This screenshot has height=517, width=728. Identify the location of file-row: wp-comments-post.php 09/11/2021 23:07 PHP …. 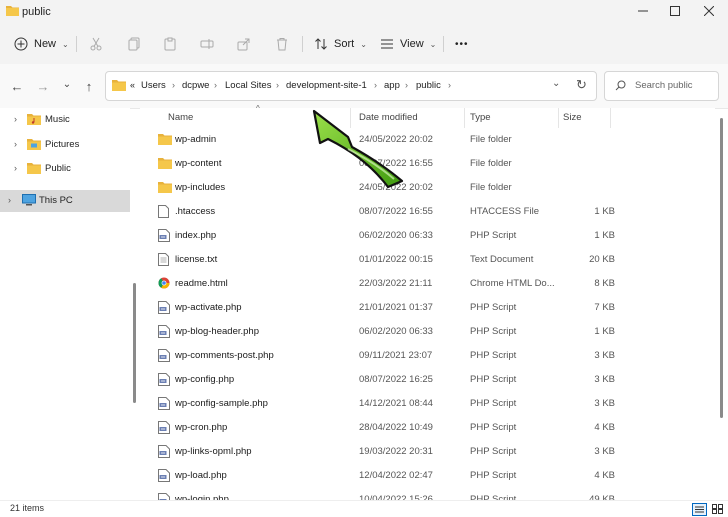
(427, 357).